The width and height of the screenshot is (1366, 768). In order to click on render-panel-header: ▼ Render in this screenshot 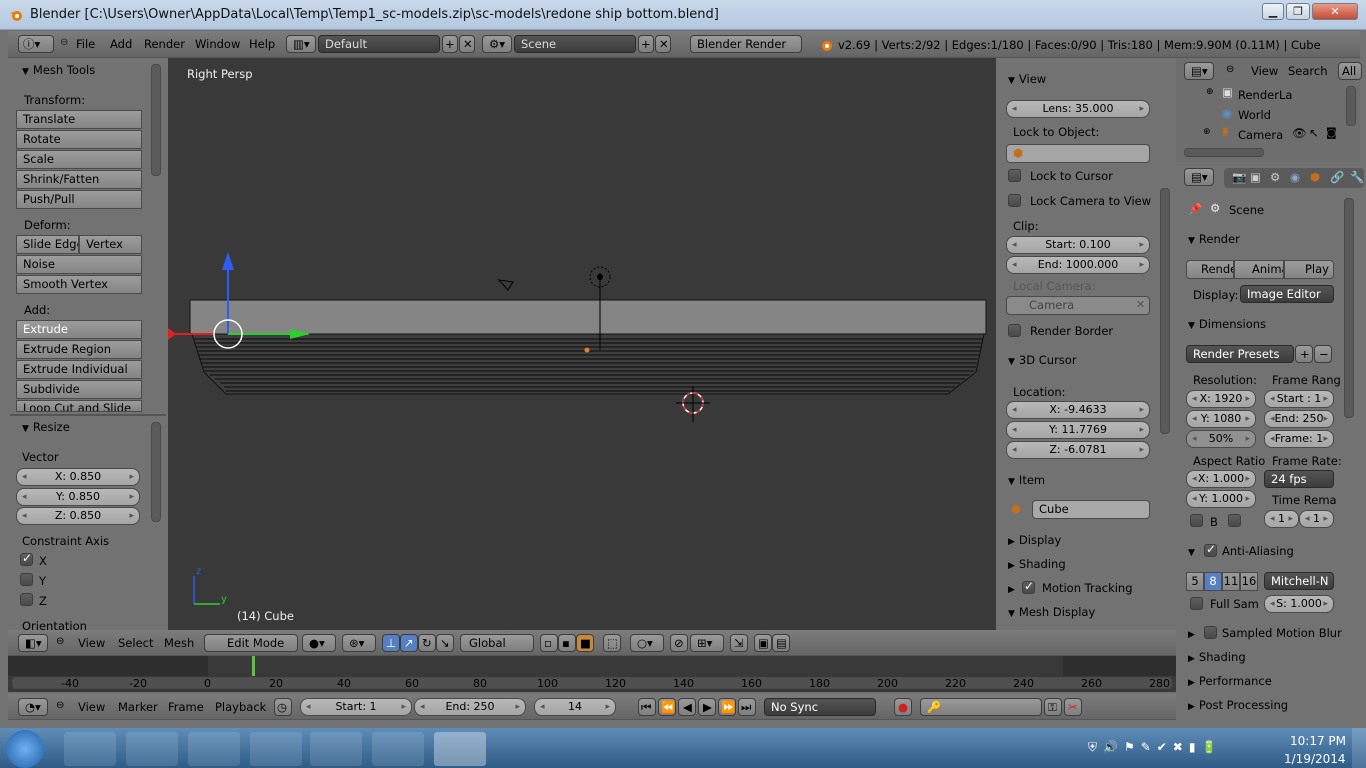, I will do `click(1214, 239)`.